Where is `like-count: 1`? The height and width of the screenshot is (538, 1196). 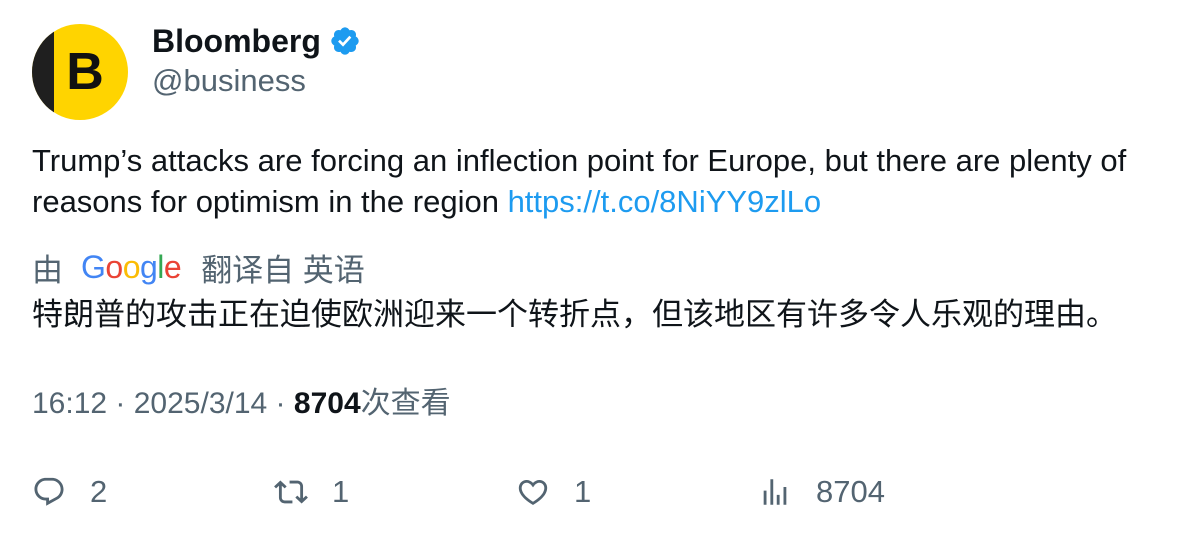 like-count: 1 is located at coordinates (583, 491).